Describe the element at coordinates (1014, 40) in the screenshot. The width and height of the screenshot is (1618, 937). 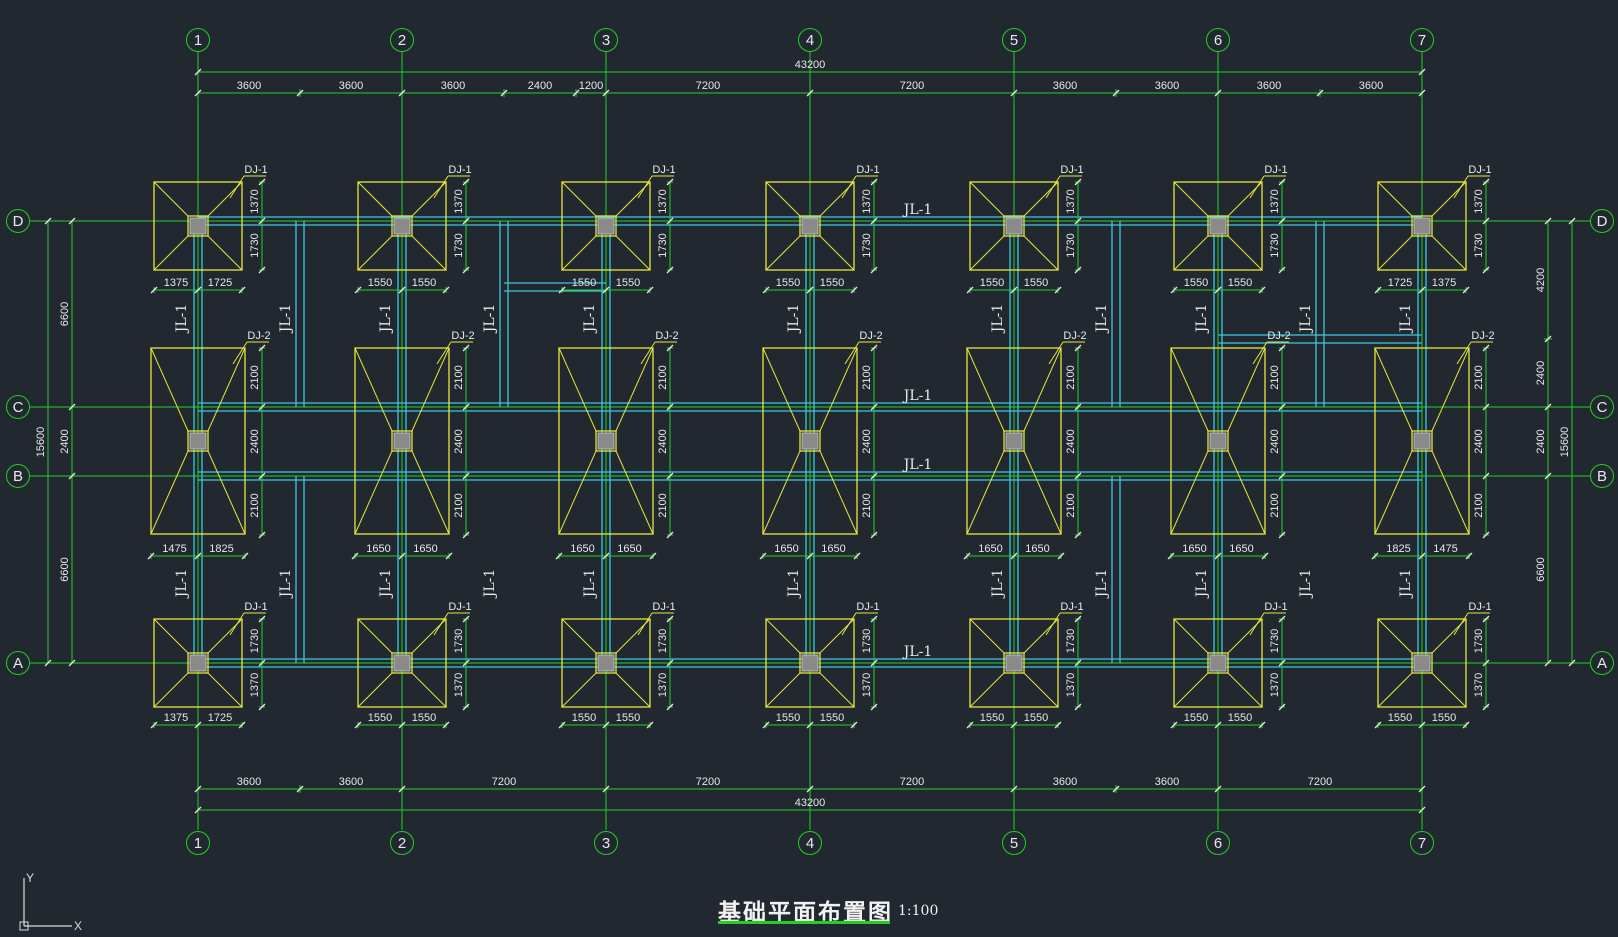
I see `axis-bubble-top-5: 5` at that location.